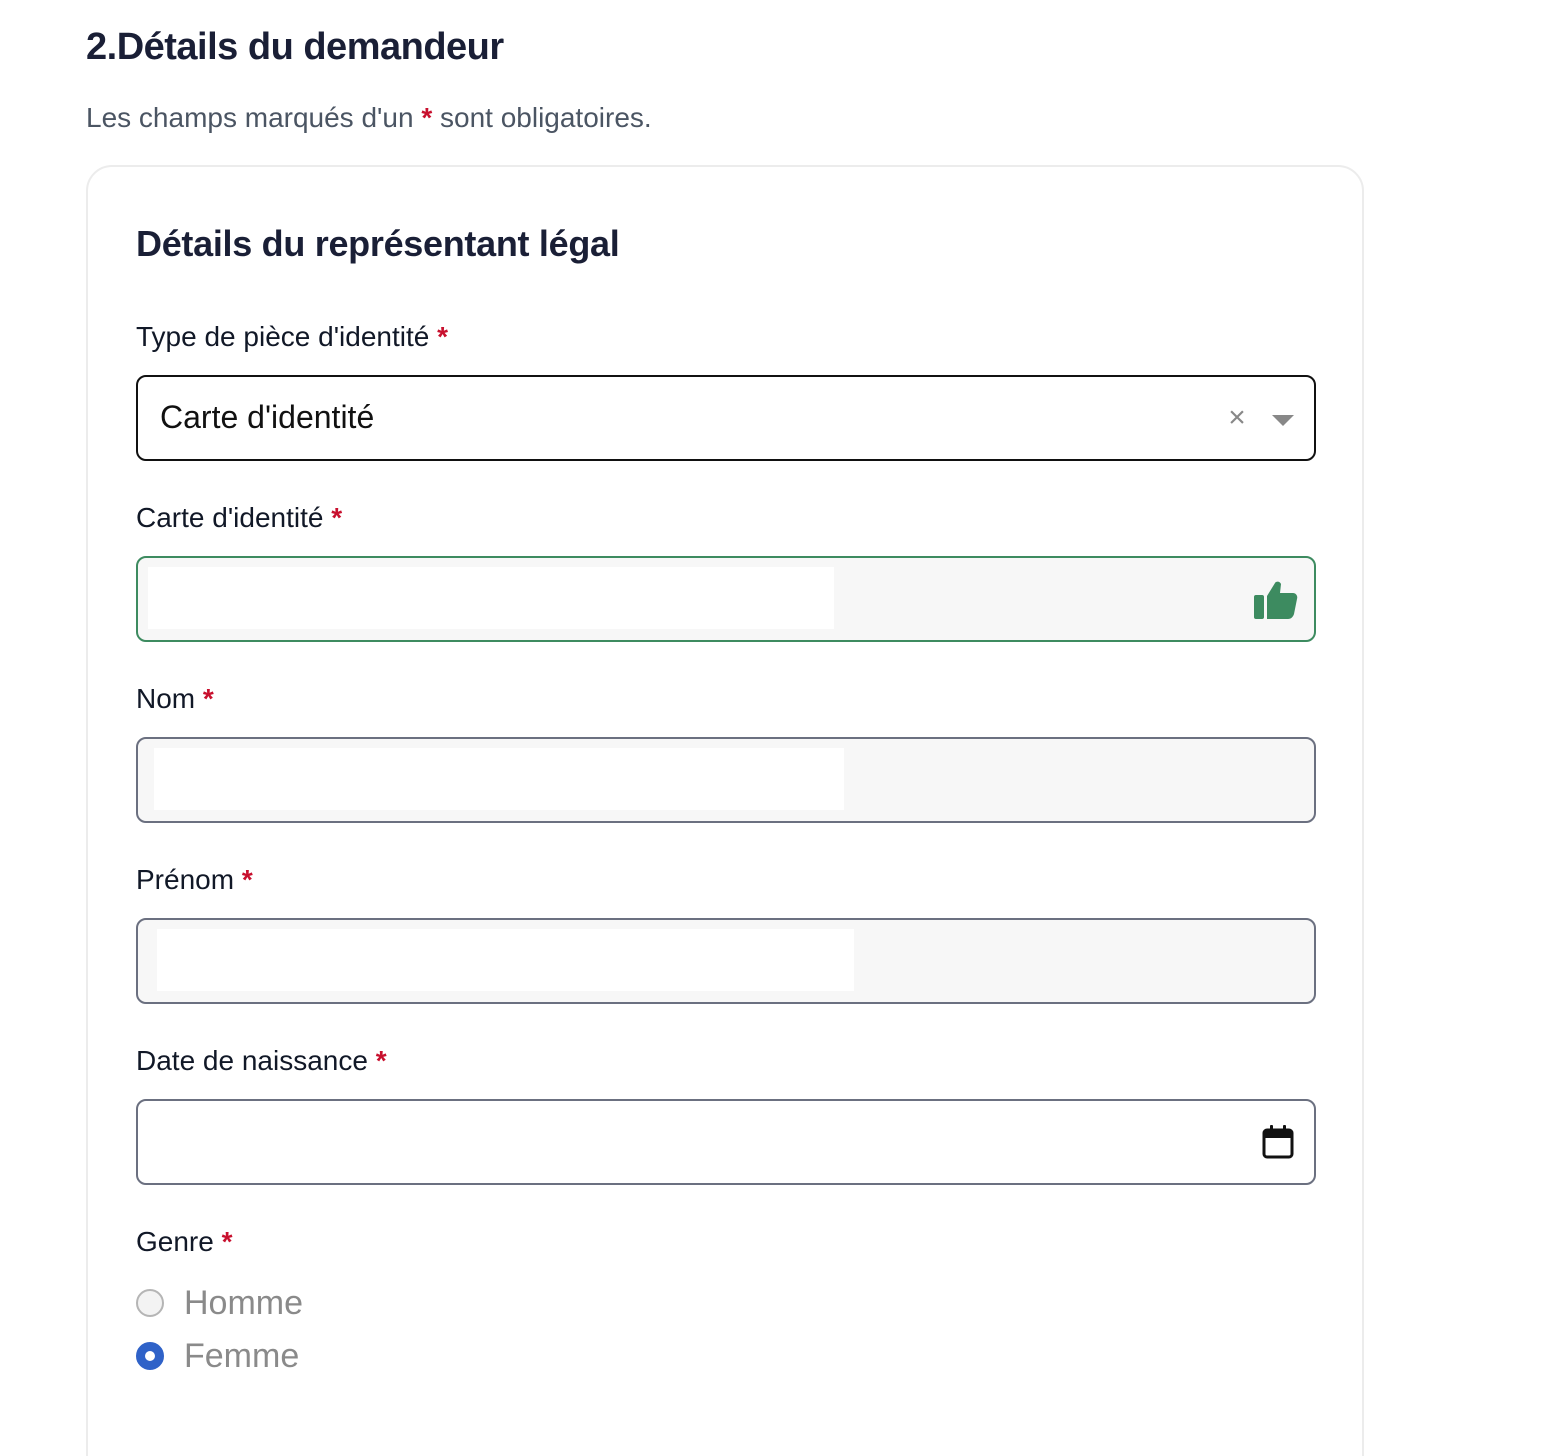 This screenshot has height=1456, width=1557. Describe the element at coordinates (378, 243) in the screenshot. I see `card-title: Détails du représentant légal` at that location.